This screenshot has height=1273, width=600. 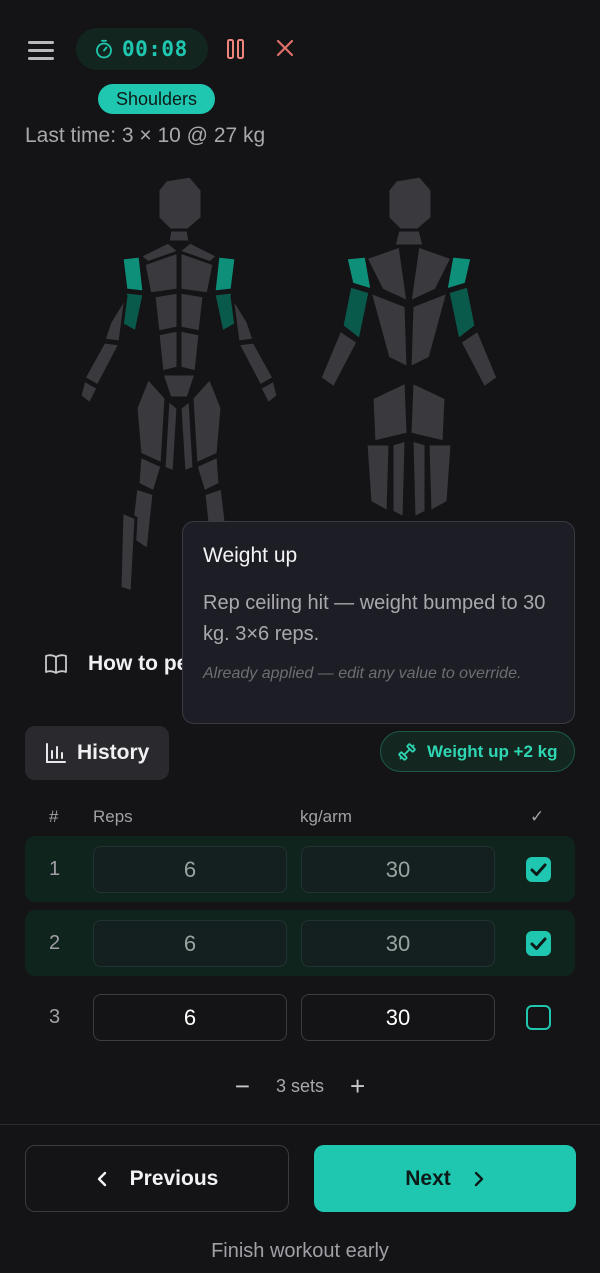 I want to click on next-label: Next, so click(x=428, y=1178).